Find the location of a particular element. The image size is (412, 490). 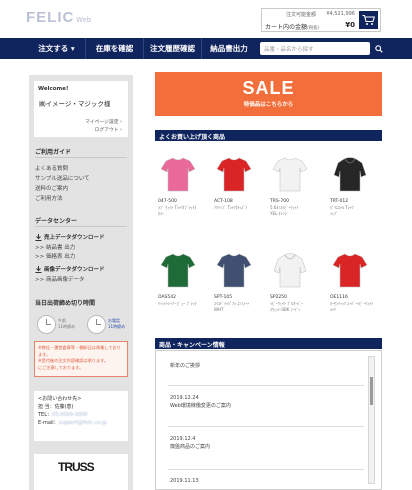

product-name: ﾍﾋﾞｰｳｪｲﾄ ﾌﾟﾙｵｰﾊﾞｰ ｽｳｪｯﾄ-SBK ﾌｰﾃﾞｨ is located at coordinates (287, 306).